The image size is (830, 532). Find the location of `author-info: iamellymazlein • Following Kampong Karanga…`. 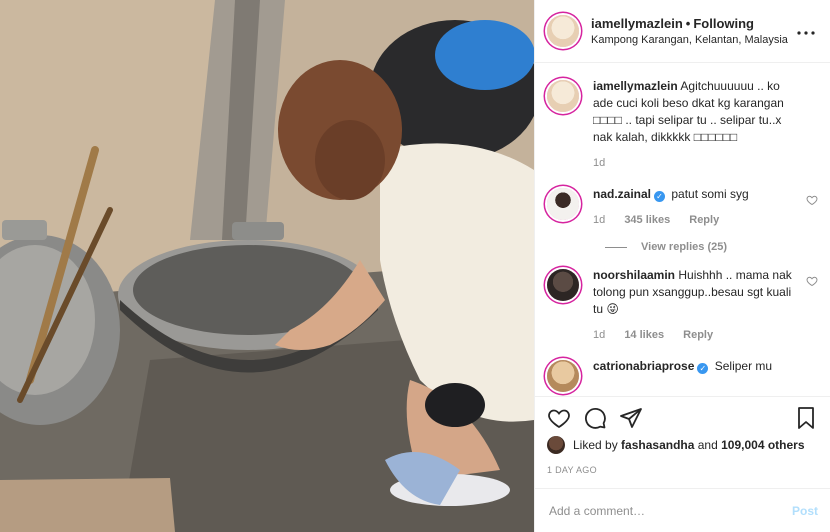

author-info: iamellymazlein • Following Kampong Karanga… is located at coordinates (692, 31).